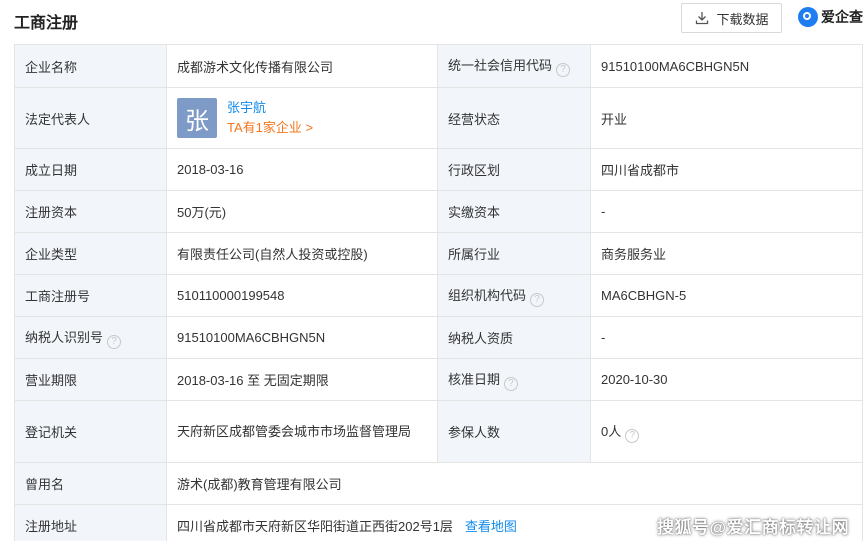 This screenshot has width=867, height=541. I want to click on address-value: 四川省成都市天府新区华阳街道正西街202号1层, so click(315, 526).